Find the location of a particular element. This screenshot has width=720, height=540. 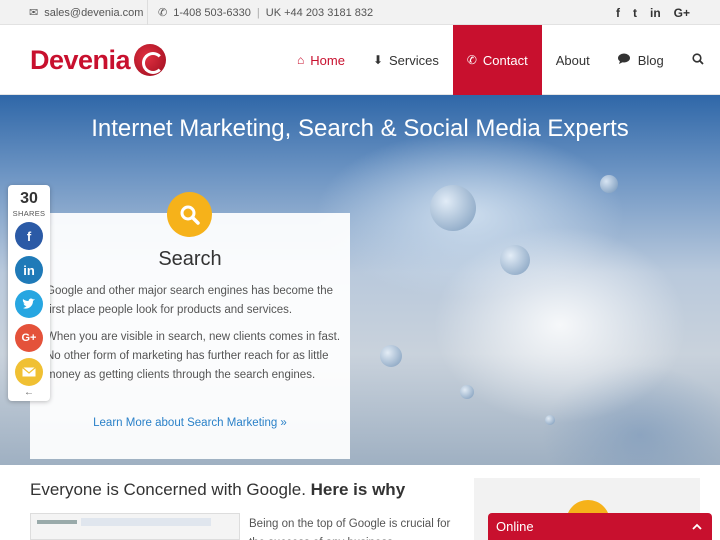

chat-widget: Online is located at coordinates (600, 526).